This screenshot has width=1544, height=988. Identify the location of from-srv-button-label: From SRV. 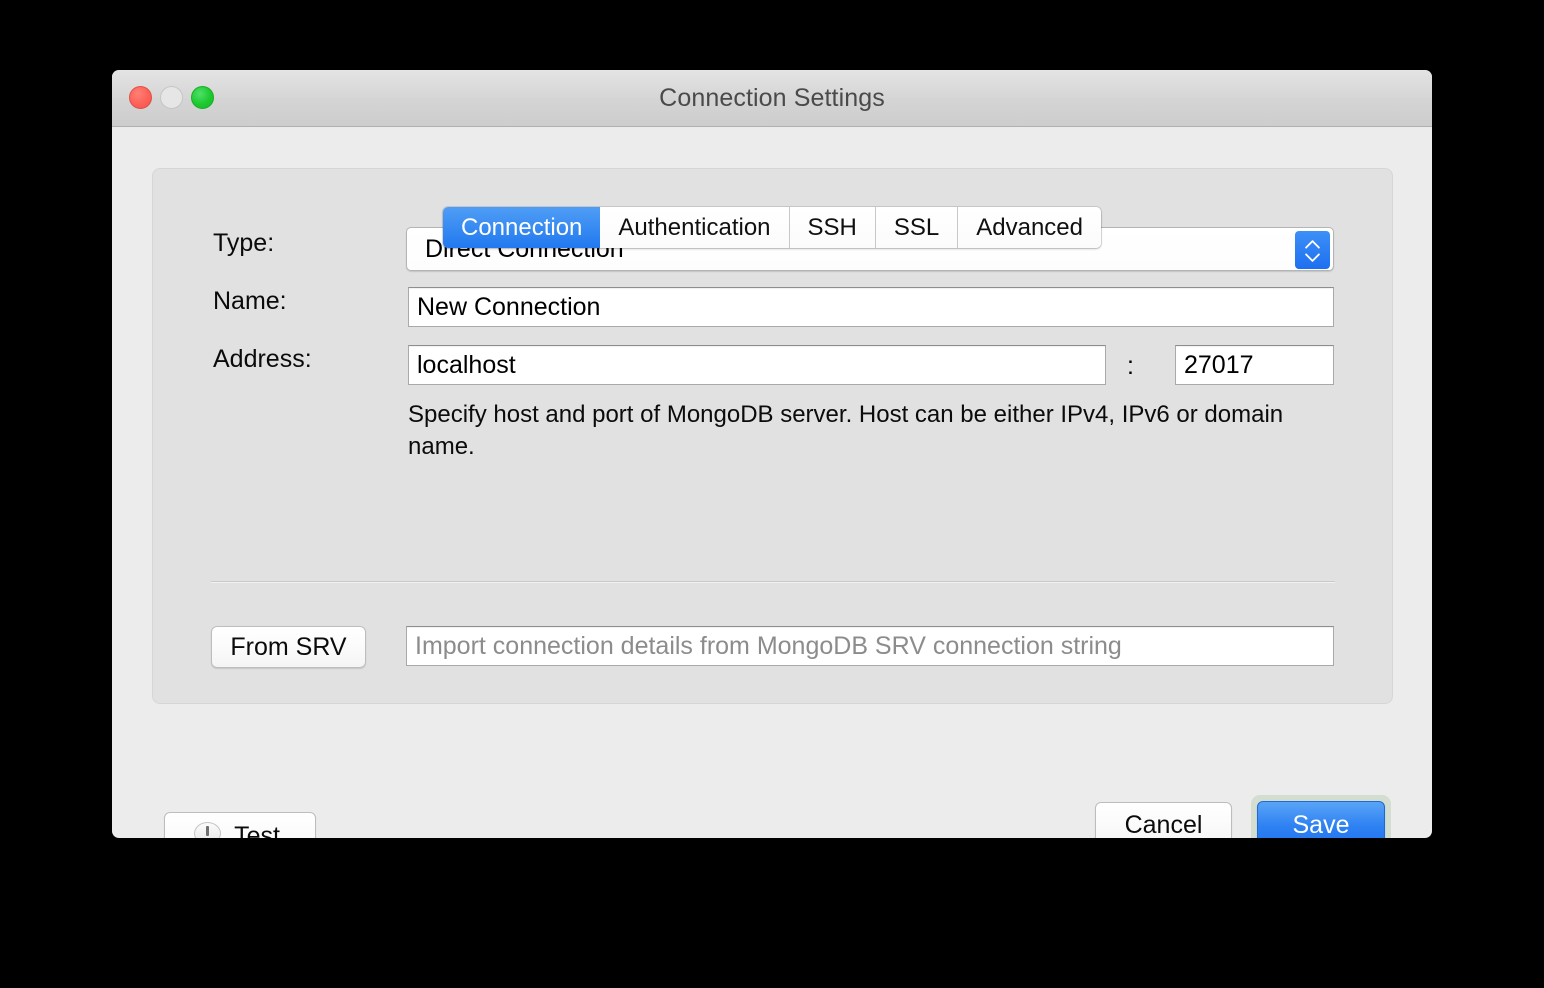
(288, 646).